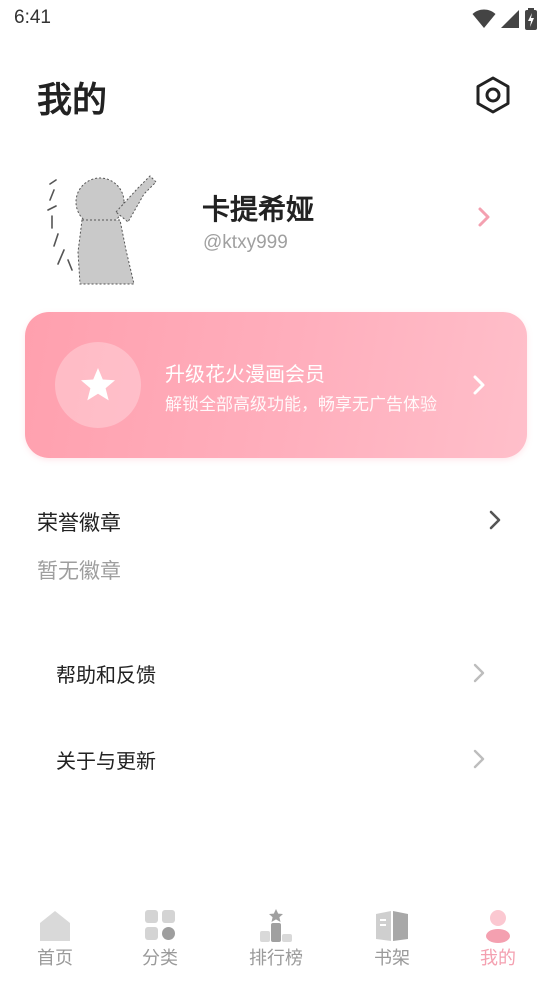 Image resolution: width=552 pixels, height=981 pixels. I want to click on menu-item-help-feedback: 帮助和反馈, so click(276, 674).